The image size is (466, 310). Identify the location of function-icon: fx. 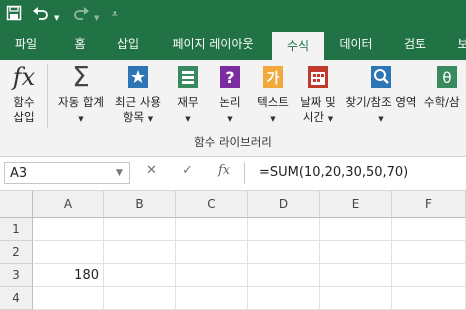
(24, 77).